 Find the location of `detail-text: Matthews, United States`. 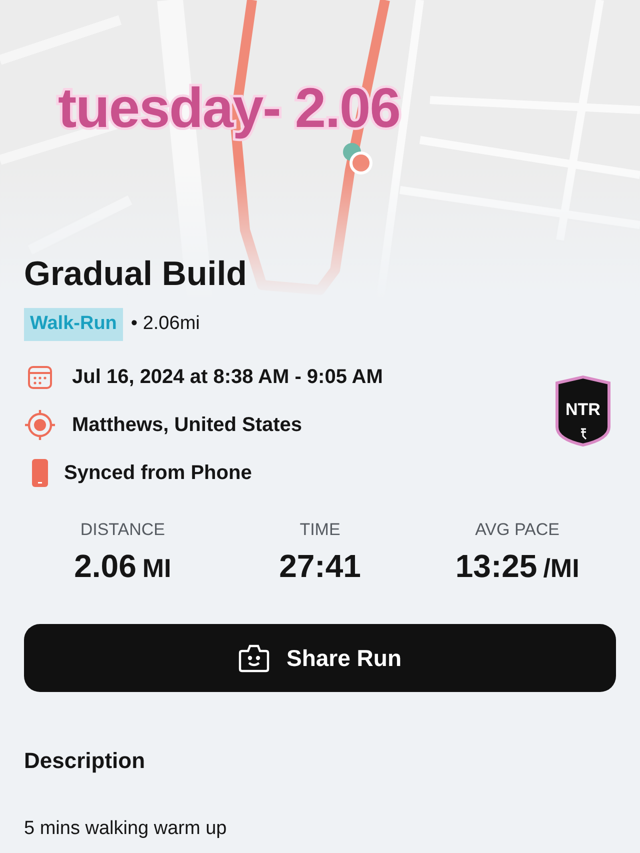

detail-text: Matthews, United States is located at coordinates (187, 425).